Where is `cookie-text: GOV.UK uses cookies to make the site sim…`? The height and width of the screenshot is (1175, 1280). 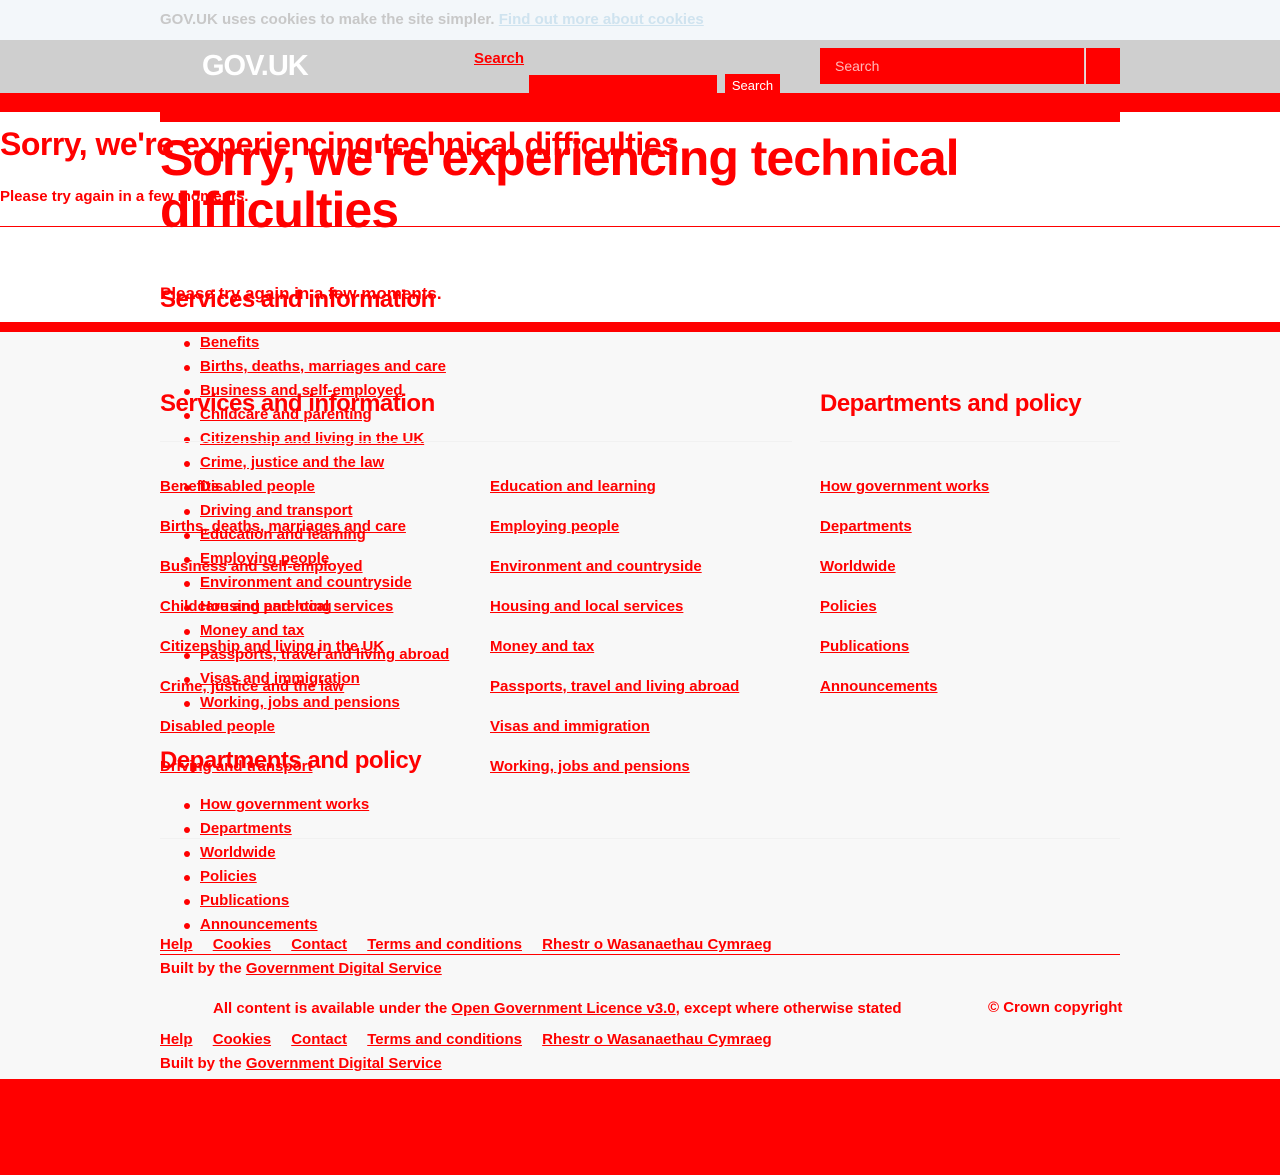
cookie-text: GOV.UK uses cookies to make the site sim… is located at coordinates (327, 19).